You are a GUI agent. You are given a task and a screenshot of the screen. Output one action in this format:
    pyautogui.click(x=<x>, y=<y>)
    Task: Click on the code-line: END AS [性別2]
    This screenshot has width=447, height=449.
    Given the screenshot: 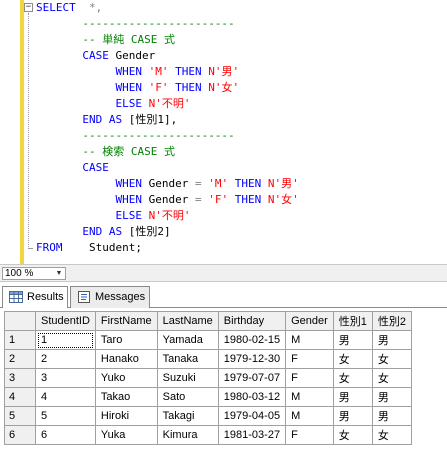 What is the action you would take?
    pyautogui.click(x=167, y=232)
    